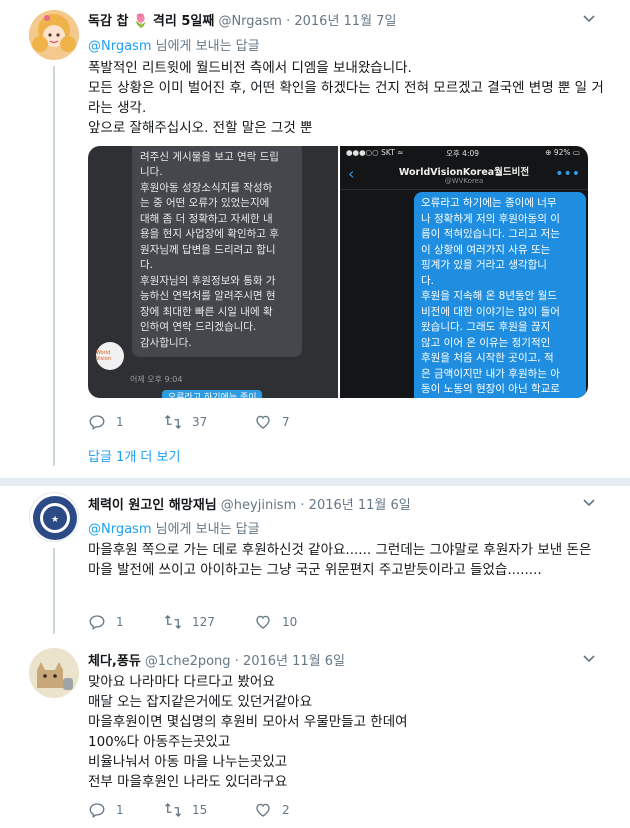  What do you see at coordinates (140, 21) in the screenshot?
I see `tulip-emoji-icon: 🌷` at bounding box center [140, 21].